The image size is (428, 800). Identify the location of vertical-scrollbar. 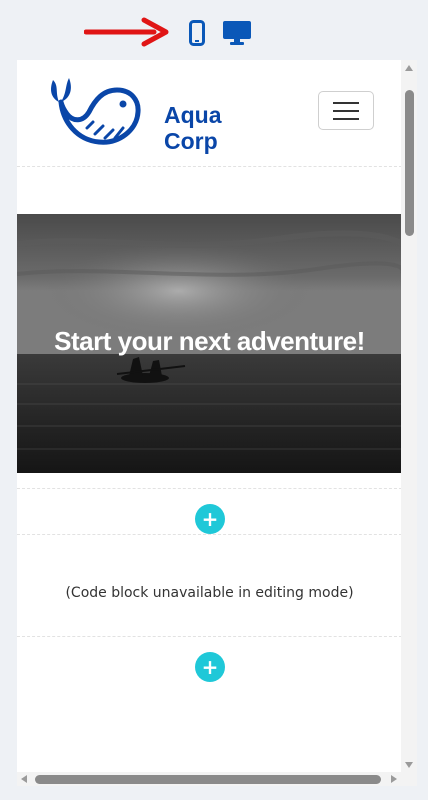
(409, 416).